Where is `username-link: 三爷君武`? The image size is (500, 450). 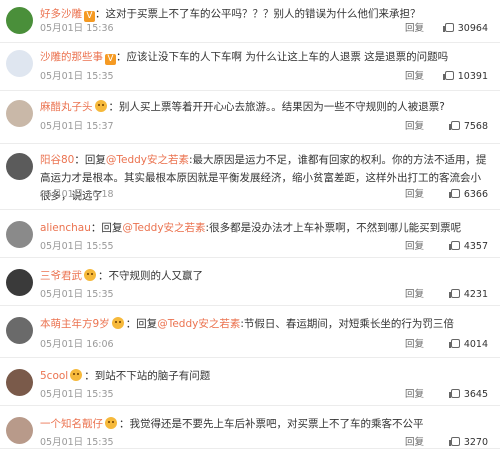 username-link: 三爷君武 is located at coordinates (61, 276).